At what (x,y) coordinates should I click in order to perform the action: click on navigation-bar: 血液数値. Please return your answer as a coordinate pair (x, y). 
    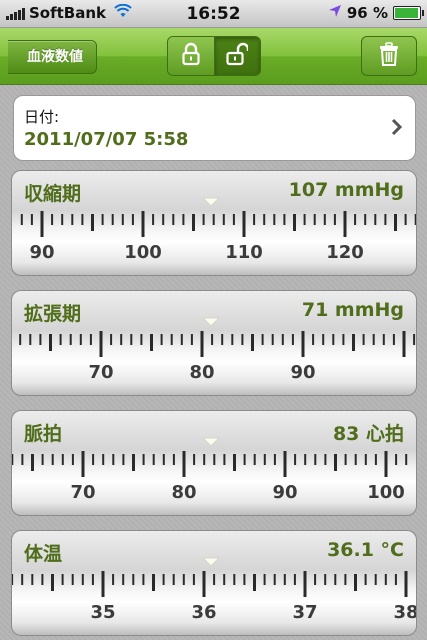
    Looking at the image, I should click on (213, 56).